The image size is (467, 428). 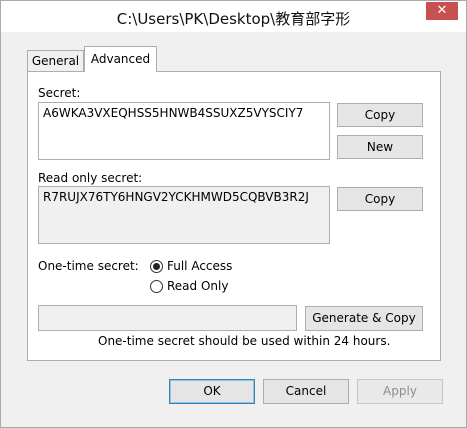 I want to click on read-only-radio, so click(x=156, y=286).